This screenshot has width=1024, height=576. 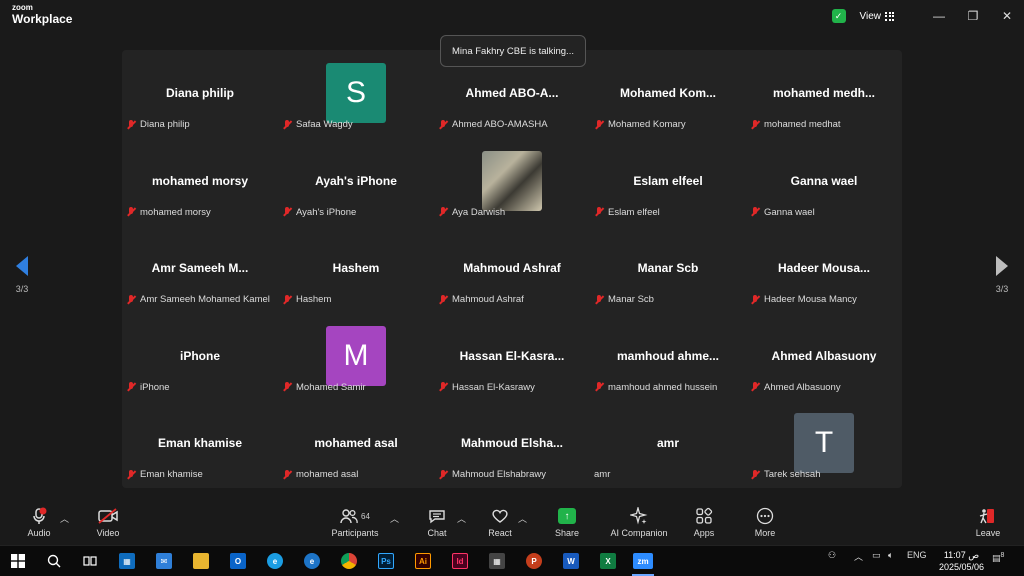 I want to click on share-screen-icon: ↑, so click(x=567, y=516).